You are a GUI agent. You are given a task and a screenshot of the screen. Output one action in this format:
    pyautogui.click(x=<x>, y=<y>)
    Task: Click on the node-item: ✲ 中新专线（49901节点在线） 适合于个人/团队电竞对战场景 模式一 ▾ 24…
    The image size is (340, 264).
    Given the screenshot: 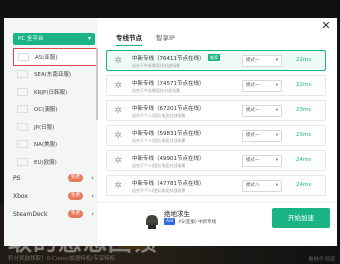 What is the action you would take?
    pyautogui.click(x=216, y=160)
    